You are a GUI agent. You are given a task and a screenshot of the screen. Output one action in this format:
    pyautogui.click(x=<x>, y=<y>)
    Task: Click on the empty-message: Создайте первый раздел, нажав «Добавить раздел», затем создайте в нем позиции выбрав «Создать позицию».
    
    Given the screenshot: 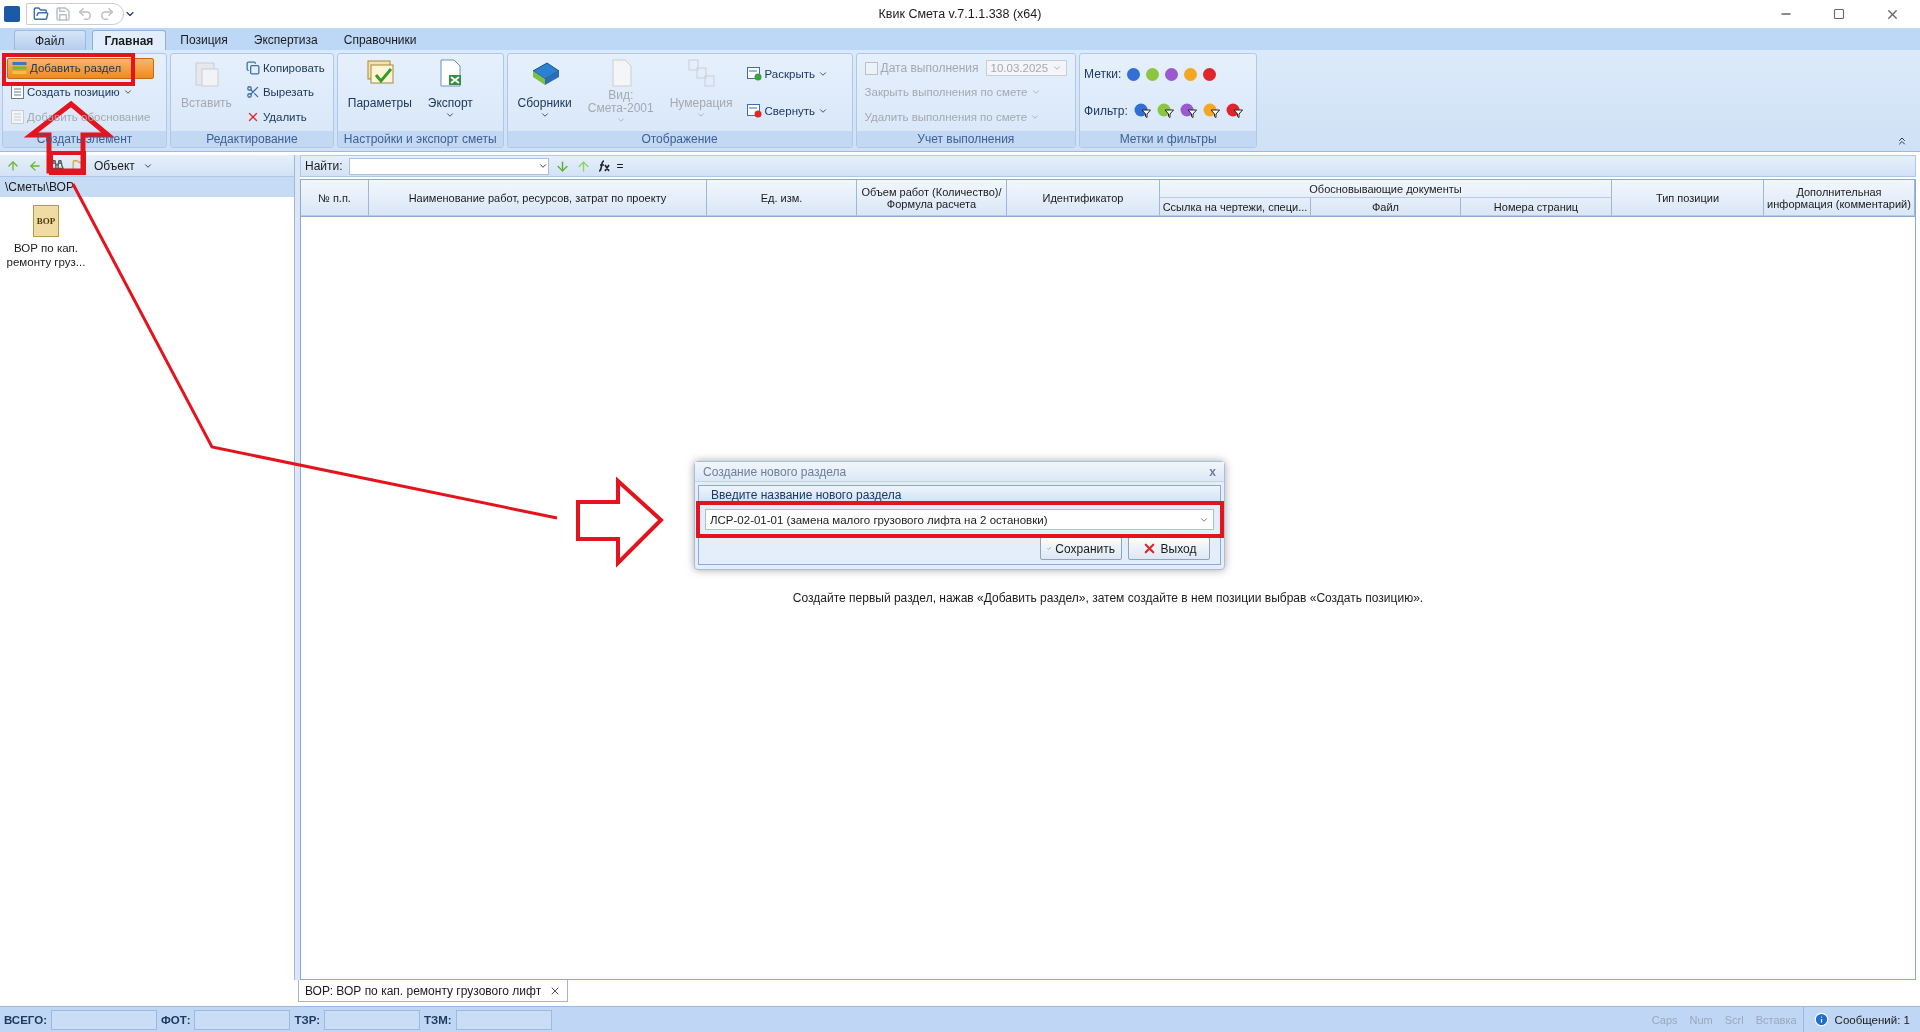 What is the action you would take?
    pyautogui.click(x=1108, y=598)
    